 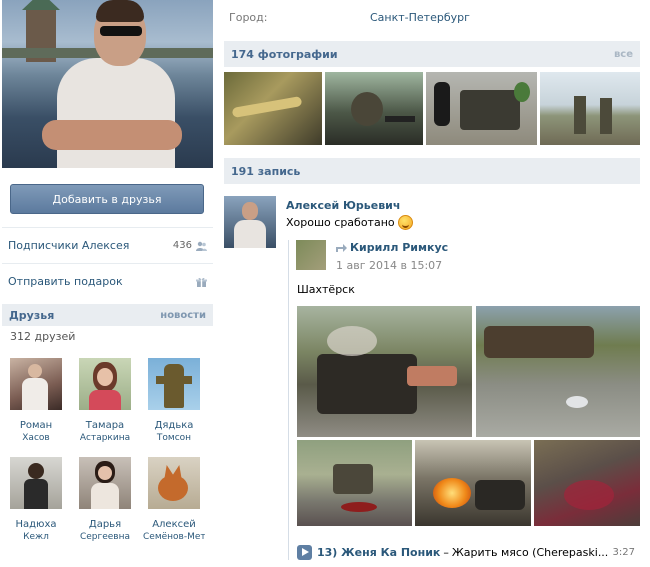 What do you see at coordinates (183, 315) in the screenshot?
I see `friends-news-link: новости` at bounding box center [183, 315].